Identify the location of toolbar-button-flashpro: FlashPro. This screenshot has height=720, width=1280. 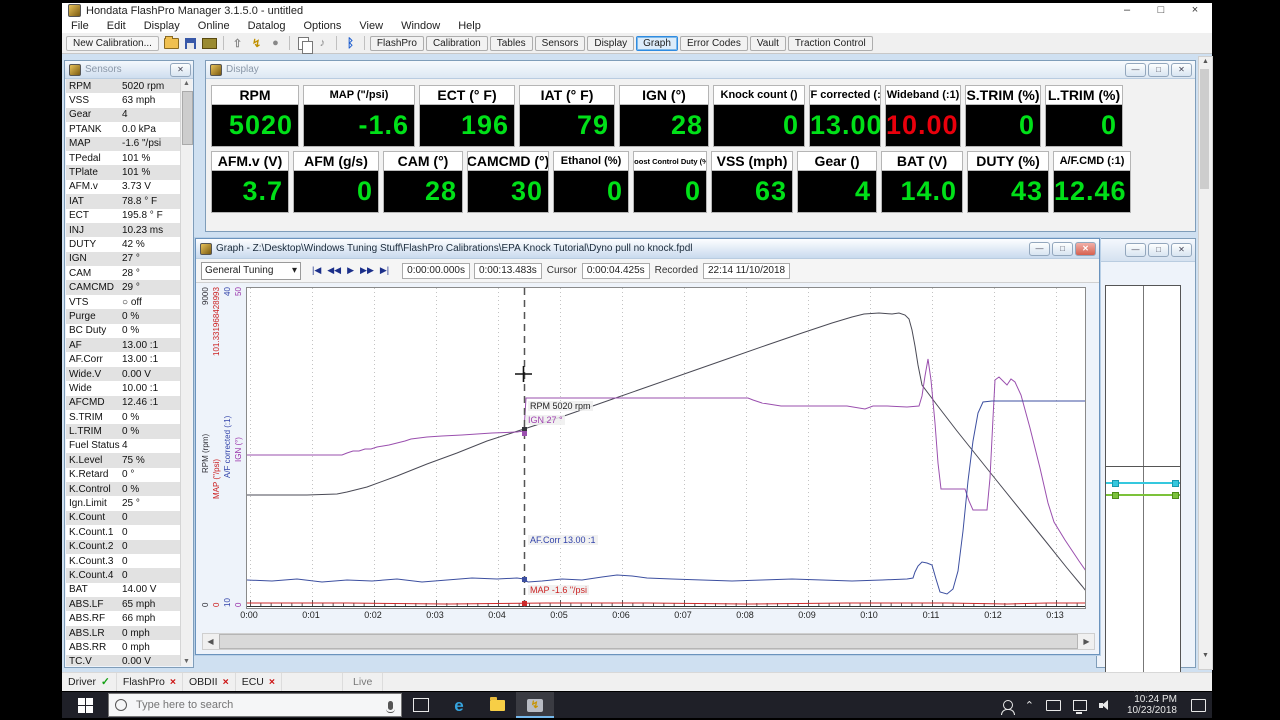
(396, 43).